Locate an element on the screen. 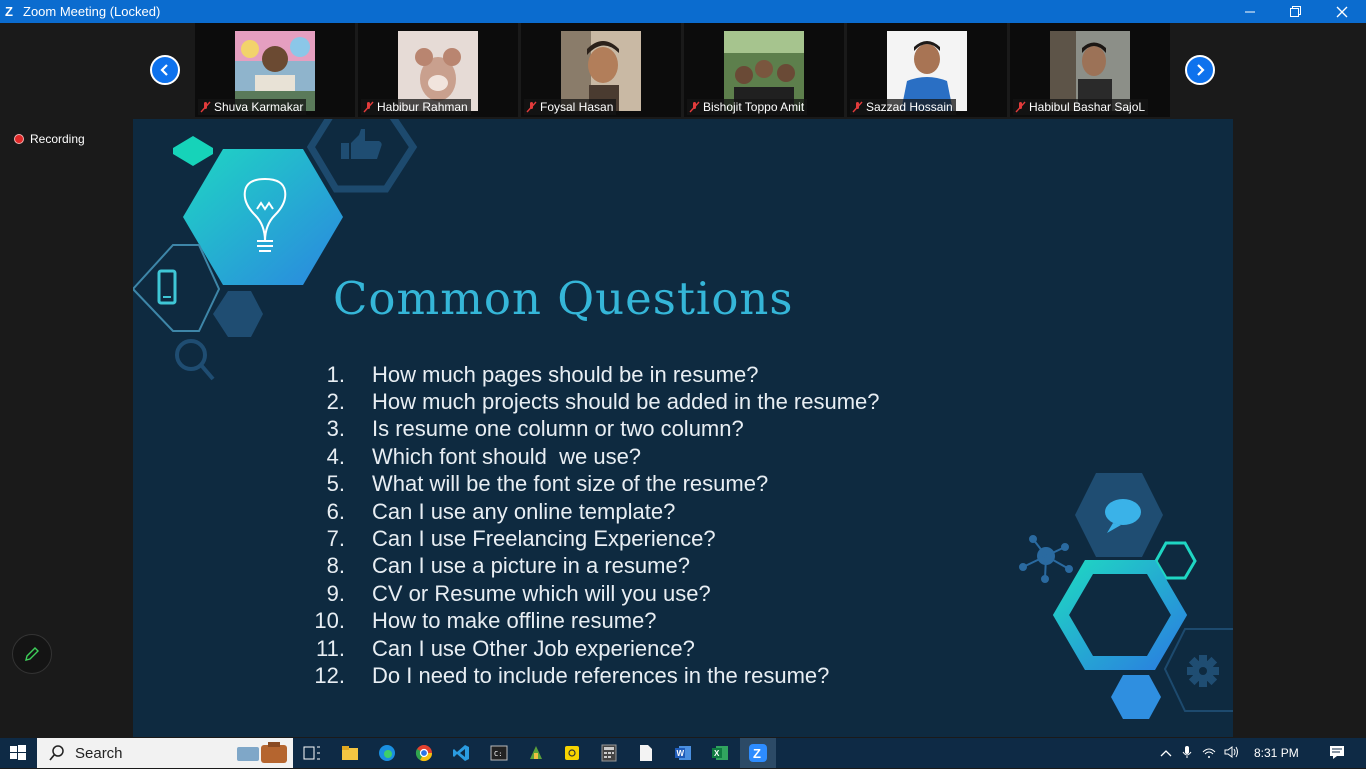  tray-chevron-up-icon is located at coordinates (1166, 753).